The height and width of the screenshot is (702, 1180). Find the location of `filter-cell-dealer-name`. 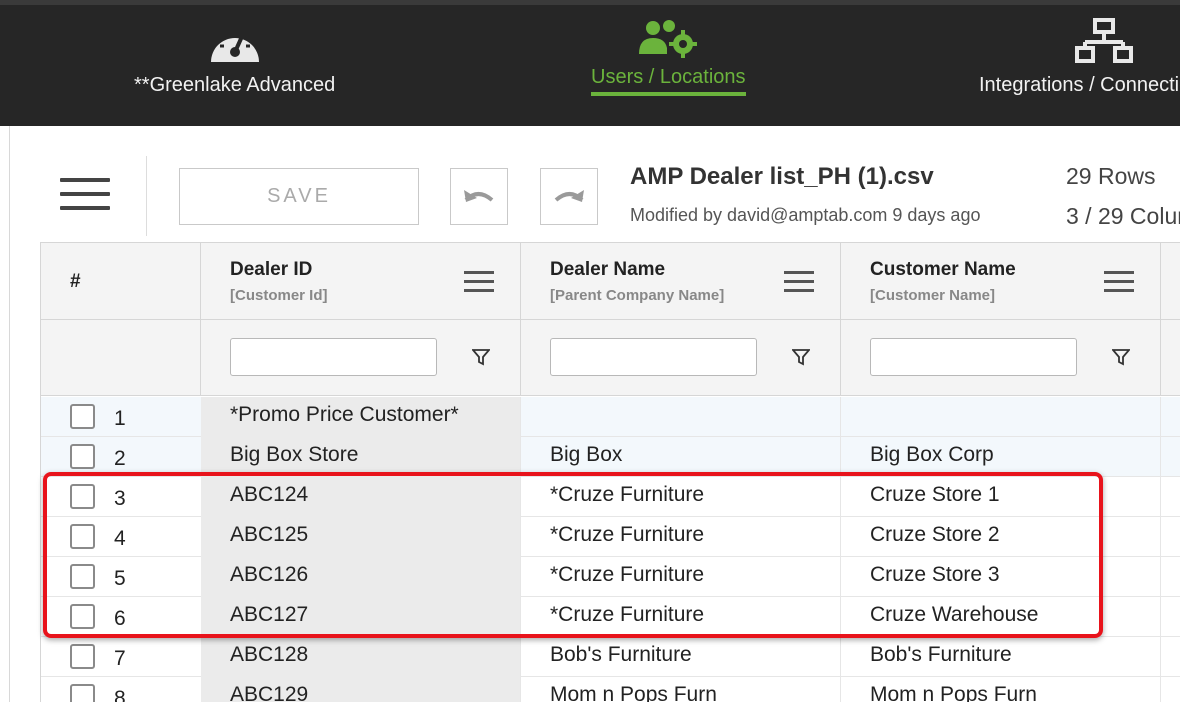

filter-cell-dealer-name is located at coordinates (681, 357).